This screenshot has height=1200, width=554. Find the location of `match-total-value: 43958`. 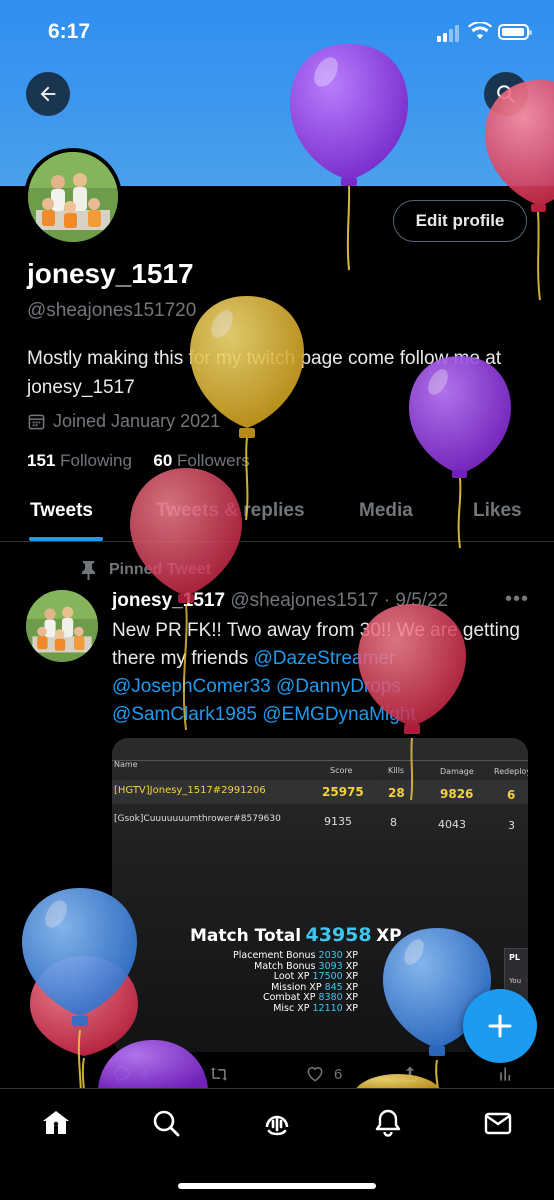

match-total-value: 43958 is located at coordinates (338, 935).